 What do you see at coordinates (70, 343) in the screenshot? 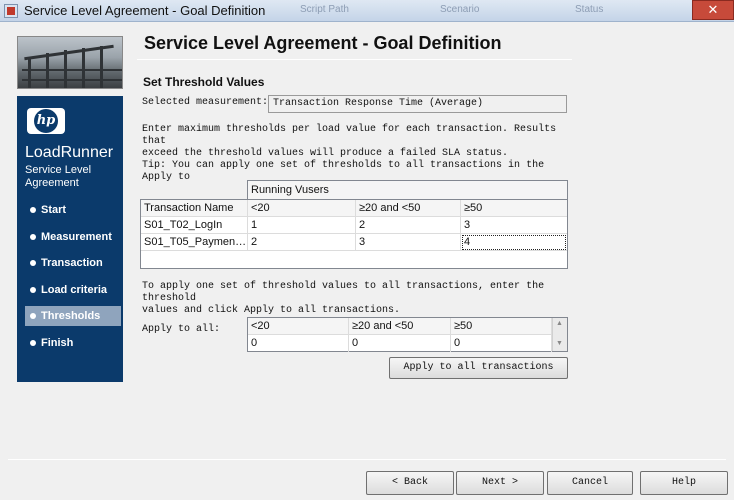
I see `step-finish: Finish` at bounding box center [70, 343].